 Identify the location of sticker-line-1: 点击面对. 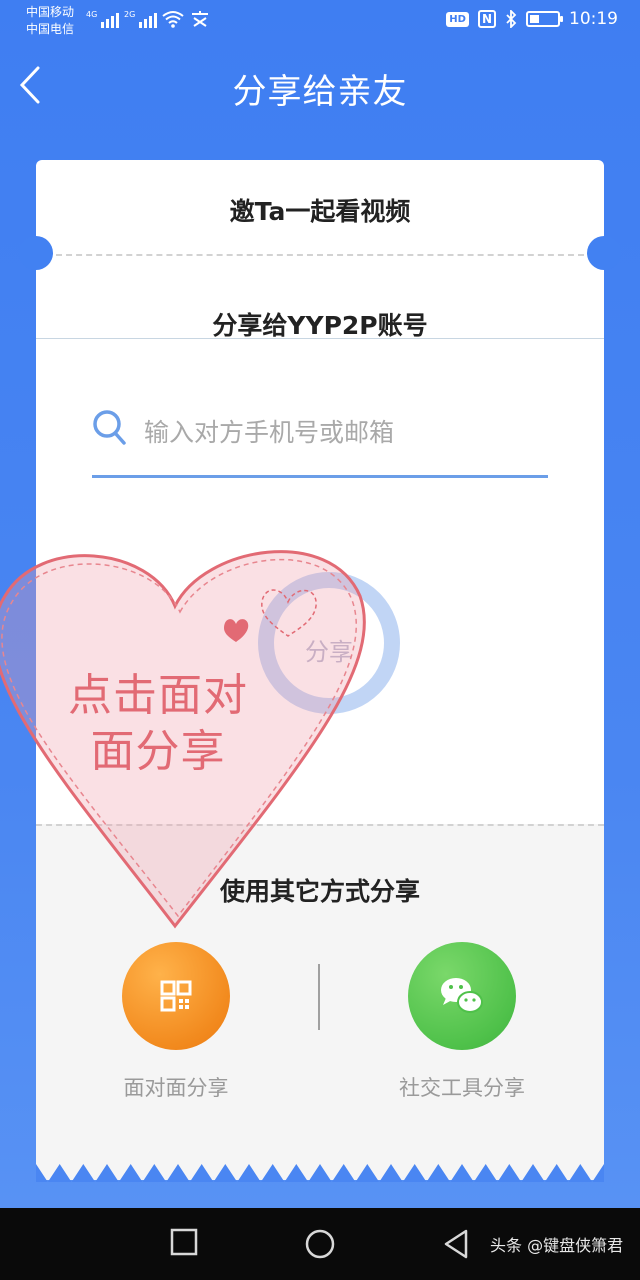
(158, 695).